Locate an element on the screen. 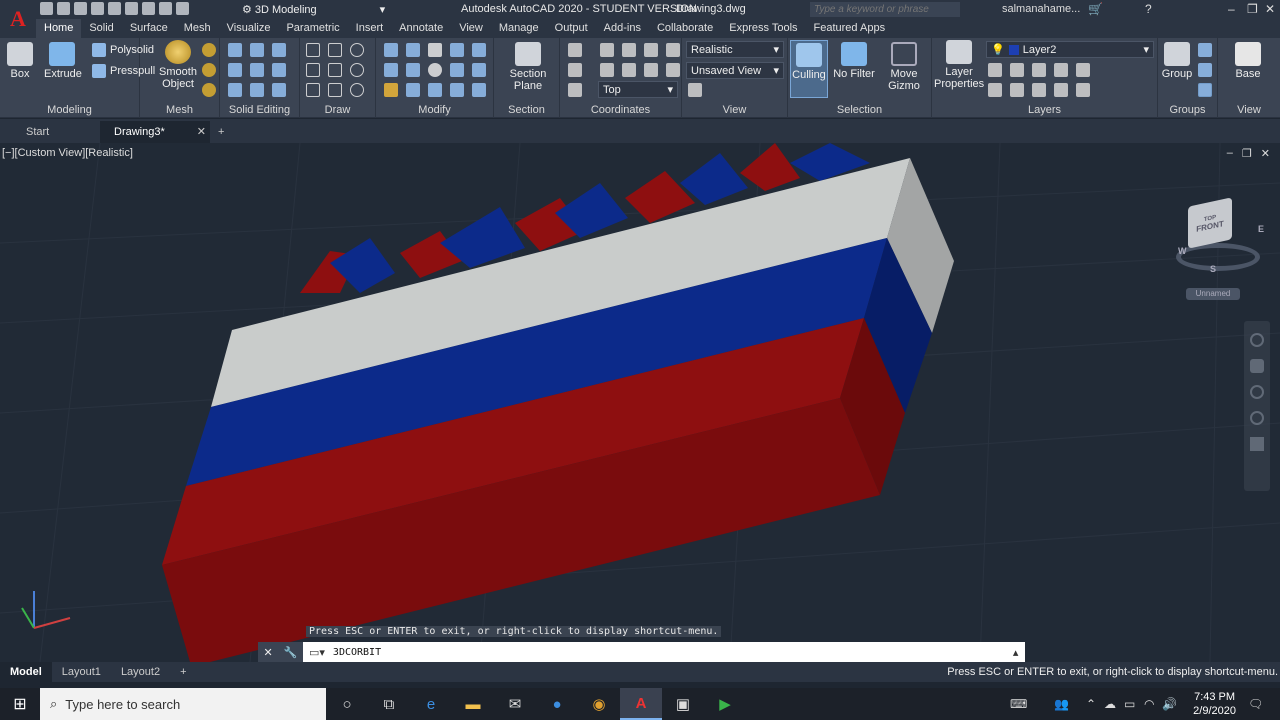  ucs-origin-icon is located at coordinates (629, 50).